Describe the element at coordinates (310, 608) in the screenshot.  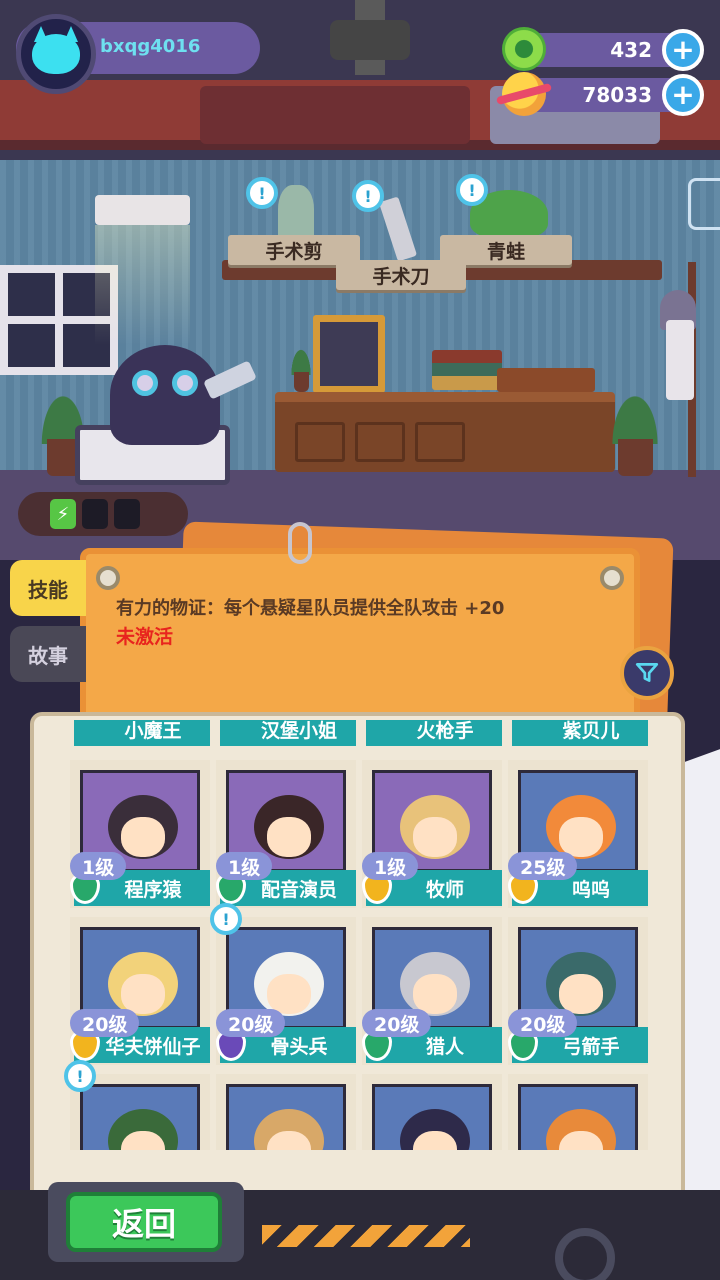
I see `skill-description: 有力的物证：每个悬疑星队员提供全队攻击 +20` at that location.